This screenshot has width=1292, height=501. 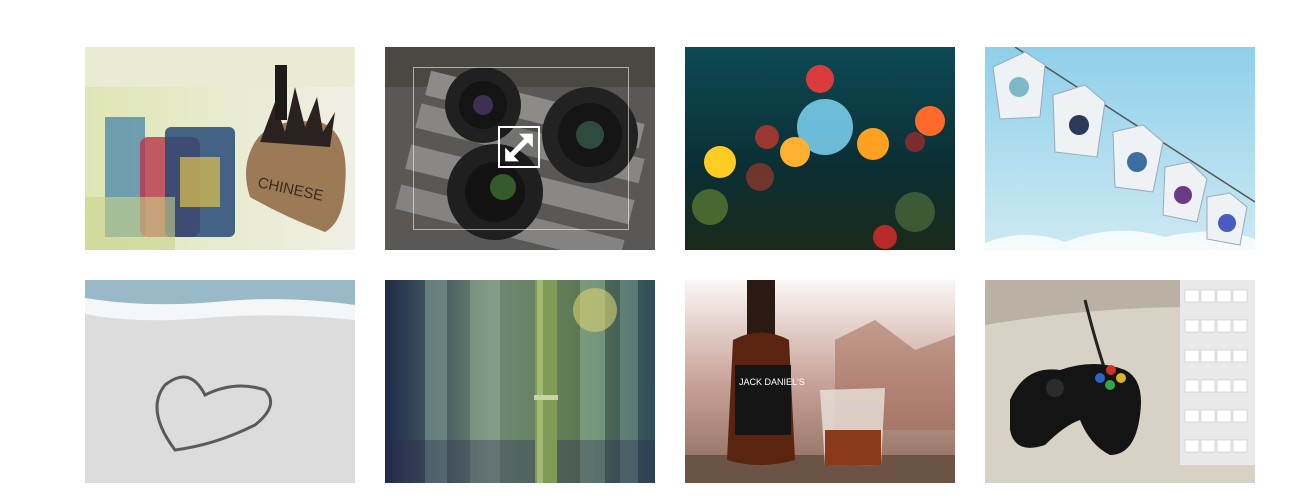 I want to click on whiskey-image: JACK DANIEL'S, so click(x=820, y=381).